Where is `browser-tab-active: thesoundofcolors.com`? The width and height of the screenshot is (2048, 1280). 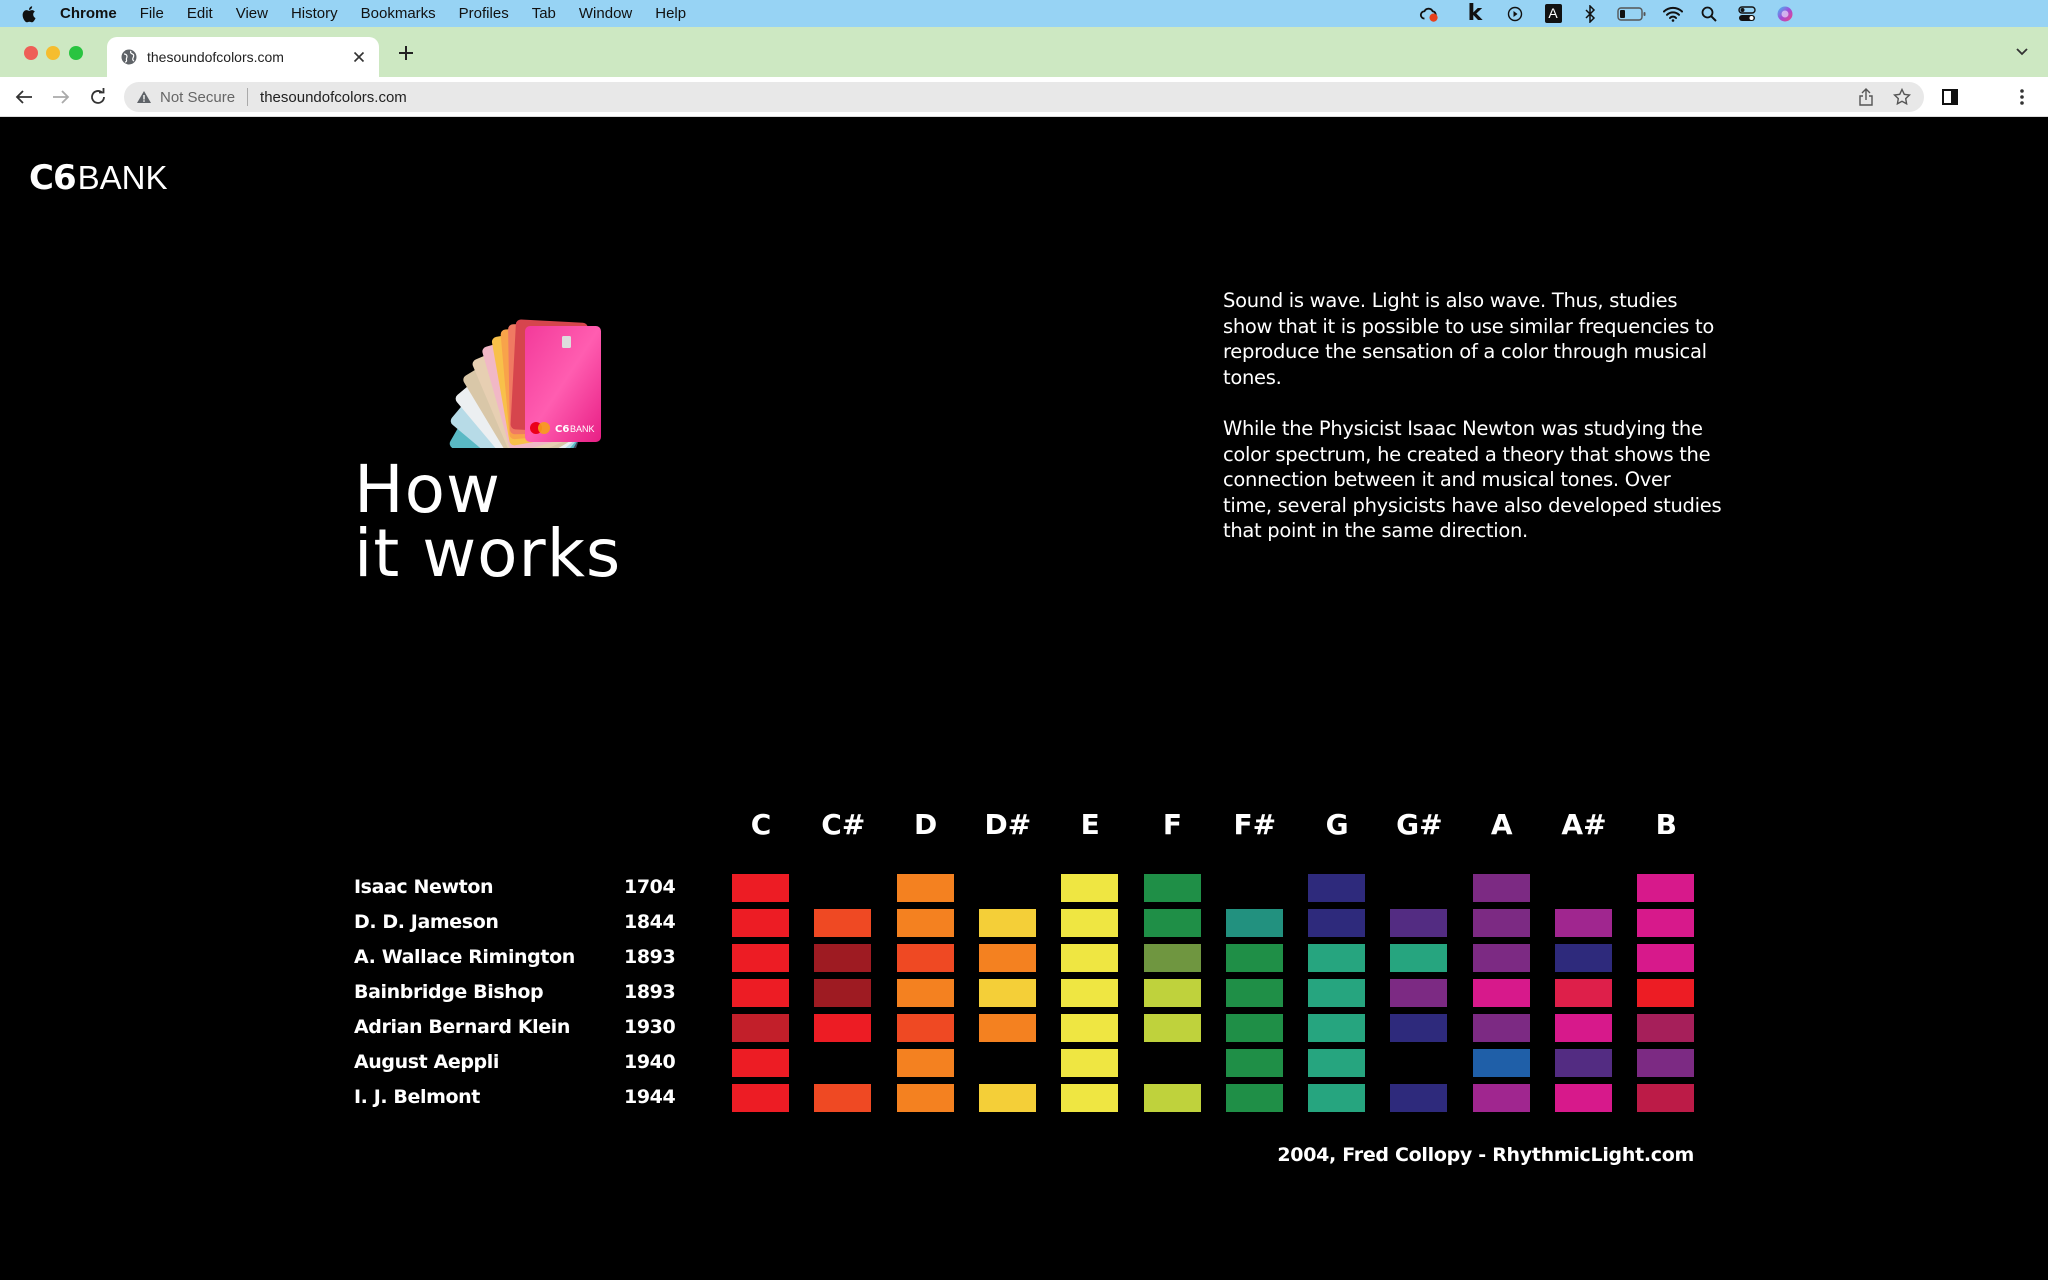 browser-tab-active: thesoundofcolors.com is located at coordinates (243, 57).